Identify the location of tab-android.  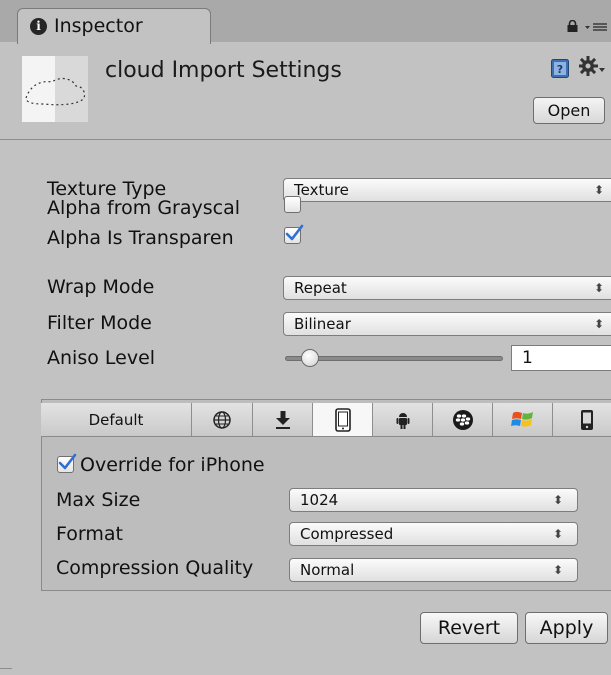
(403, 419).